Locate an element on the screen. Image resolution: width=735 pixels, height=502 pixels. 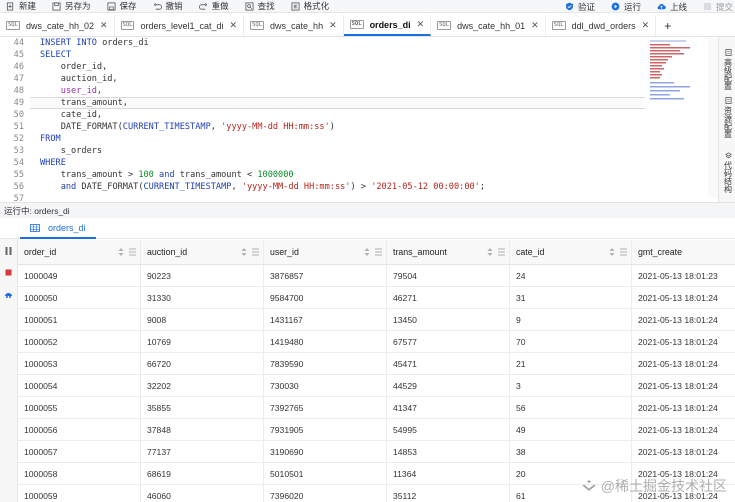
new-button-label: 新建 is located at coordinates (28, 6).